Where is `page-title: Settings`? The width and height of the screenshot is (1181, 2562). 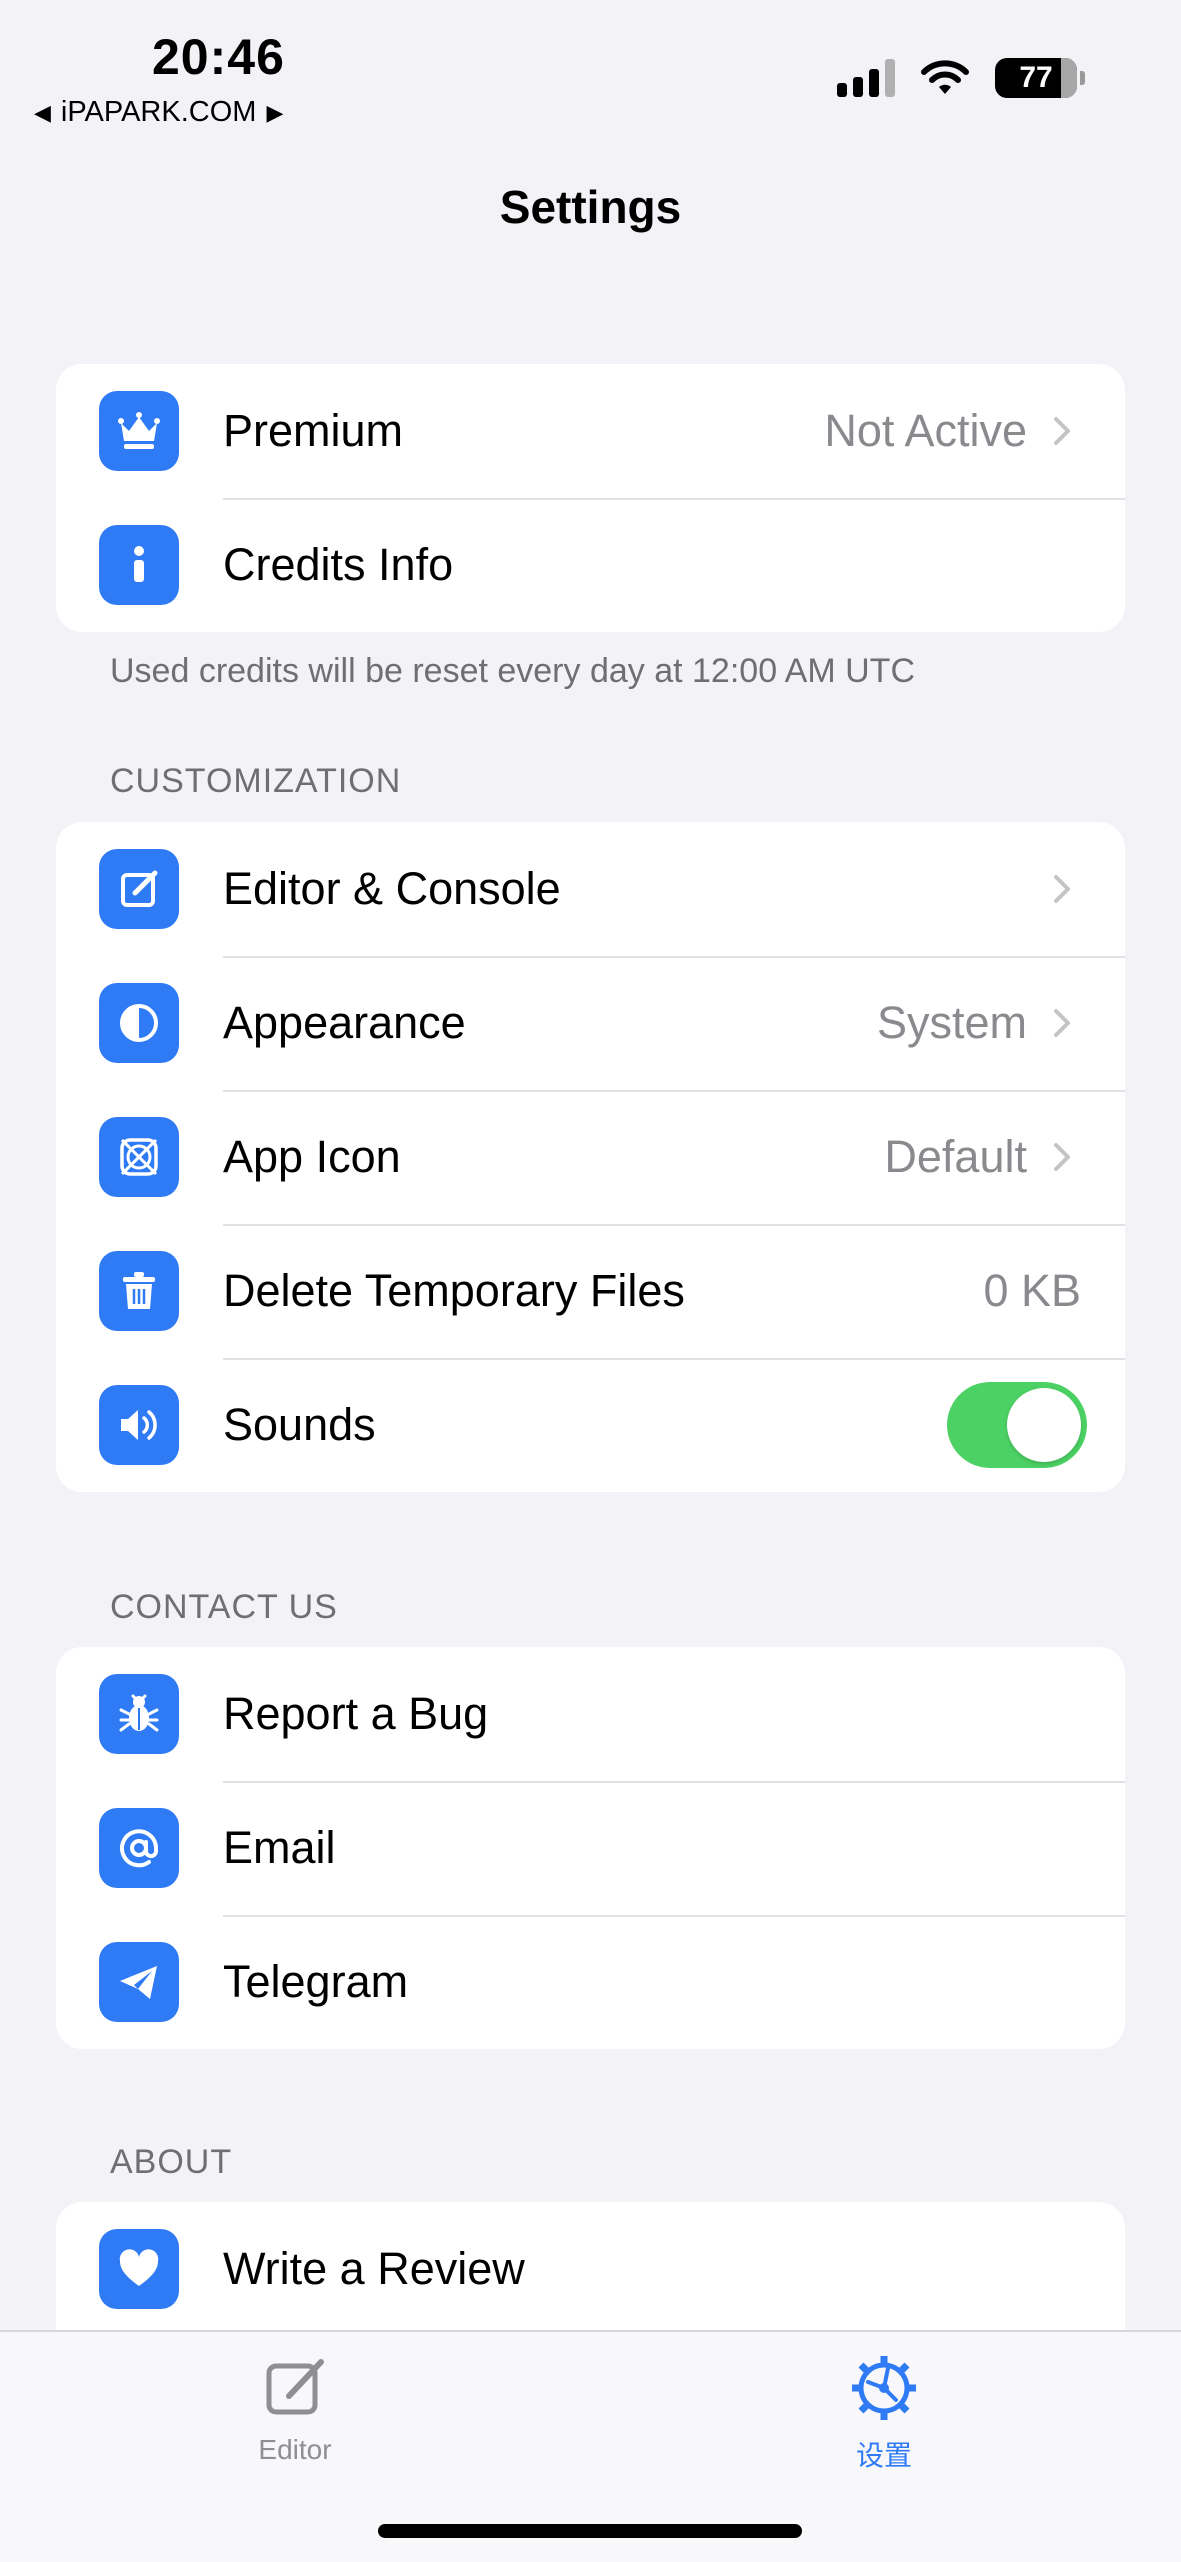 page-title: Settings is located at coordinates (590, 207).